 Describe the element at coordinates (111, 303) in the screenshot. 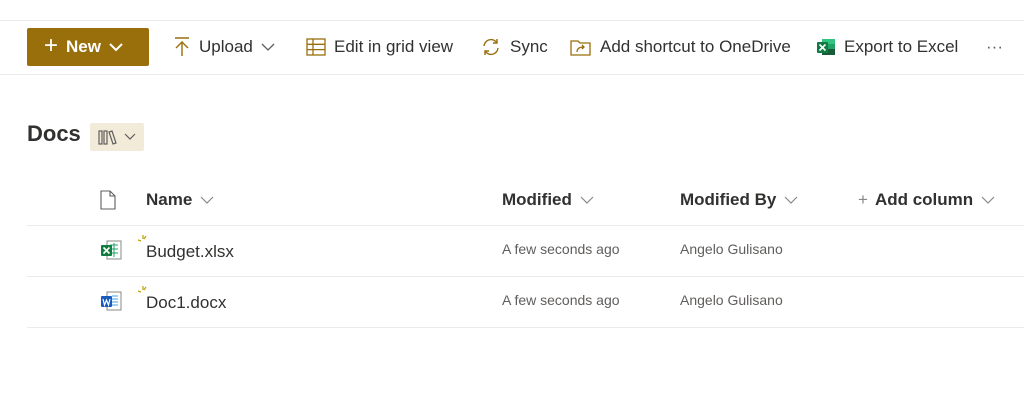

I see `word-file-icon` at that location.